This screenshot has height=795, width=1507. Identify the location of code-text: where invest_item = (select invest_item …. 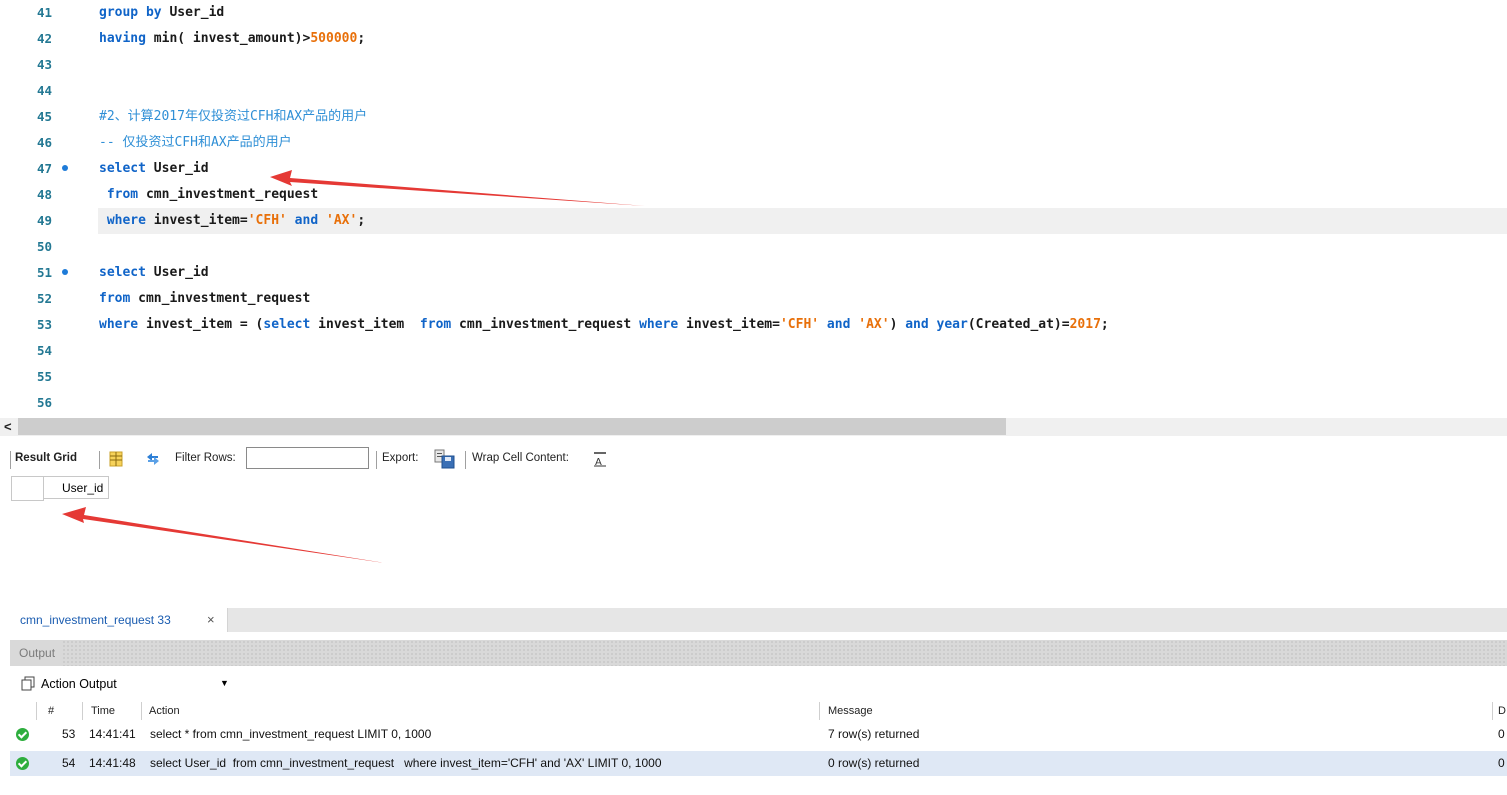
(604, 325).